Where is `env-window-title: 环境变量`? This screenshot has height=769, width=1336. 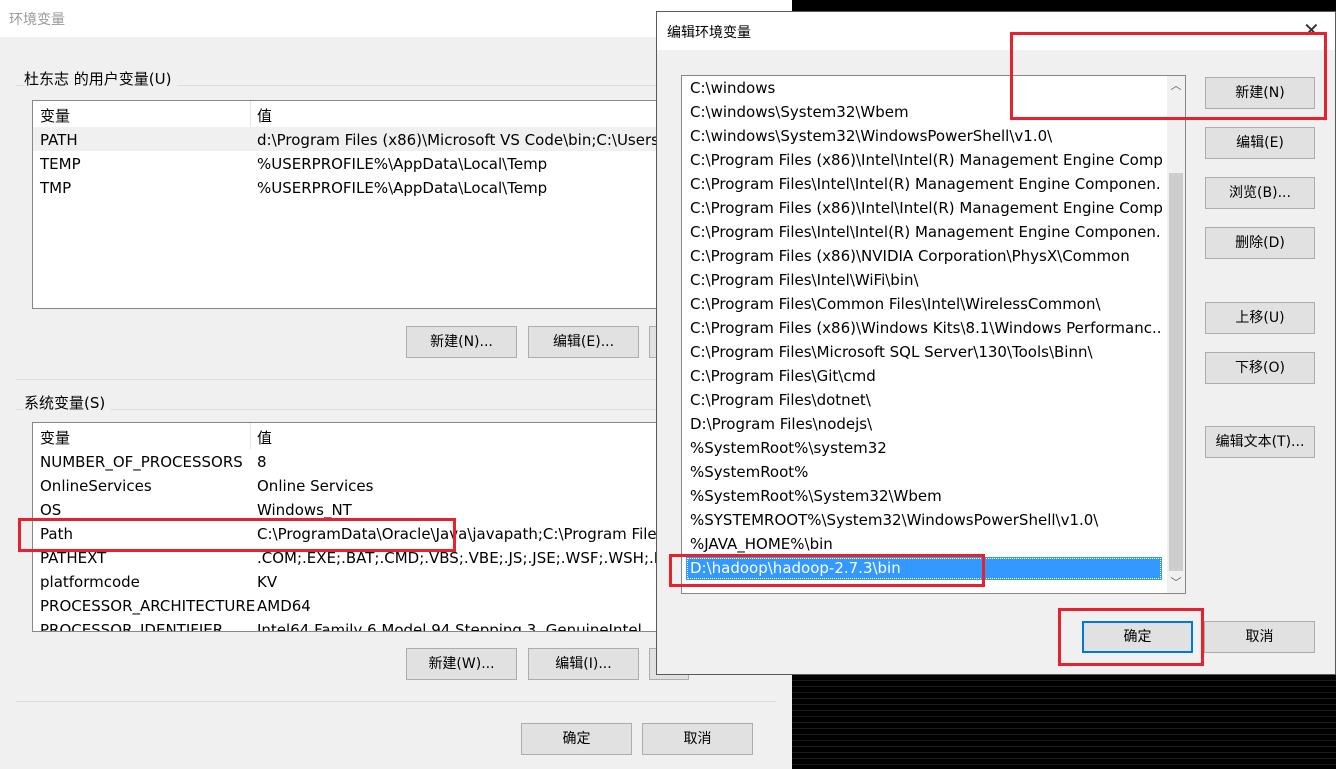 env-window-title: 环境变量 is located at coordinates (37, 20).